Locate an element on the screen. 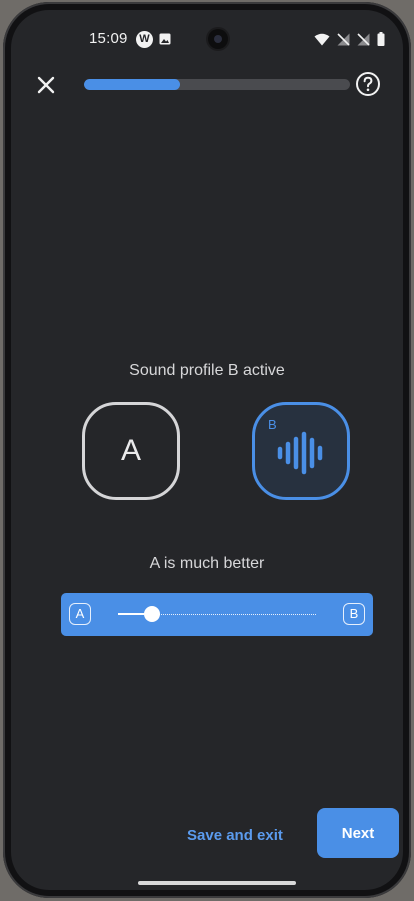  progress-bar is located at coordinates (217, 84).